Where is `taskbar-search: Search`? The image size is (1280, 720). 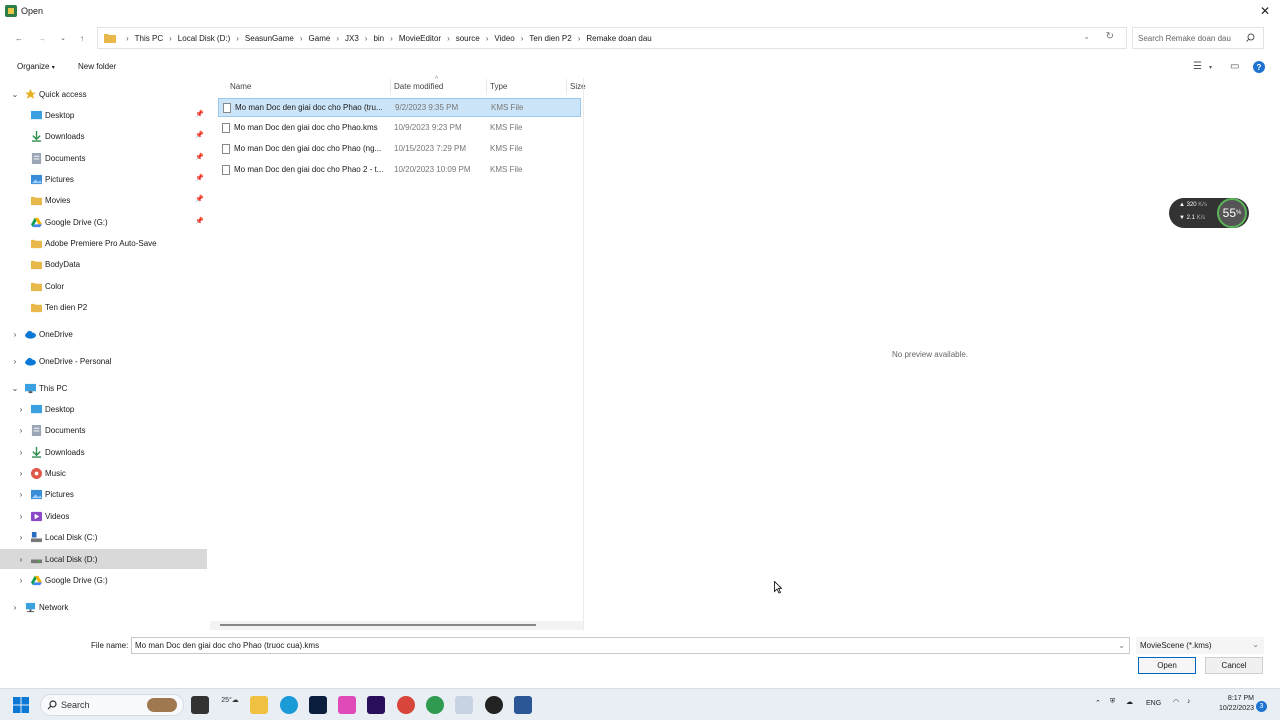
taskbar-search: Search is located at coordinates (112, 705).